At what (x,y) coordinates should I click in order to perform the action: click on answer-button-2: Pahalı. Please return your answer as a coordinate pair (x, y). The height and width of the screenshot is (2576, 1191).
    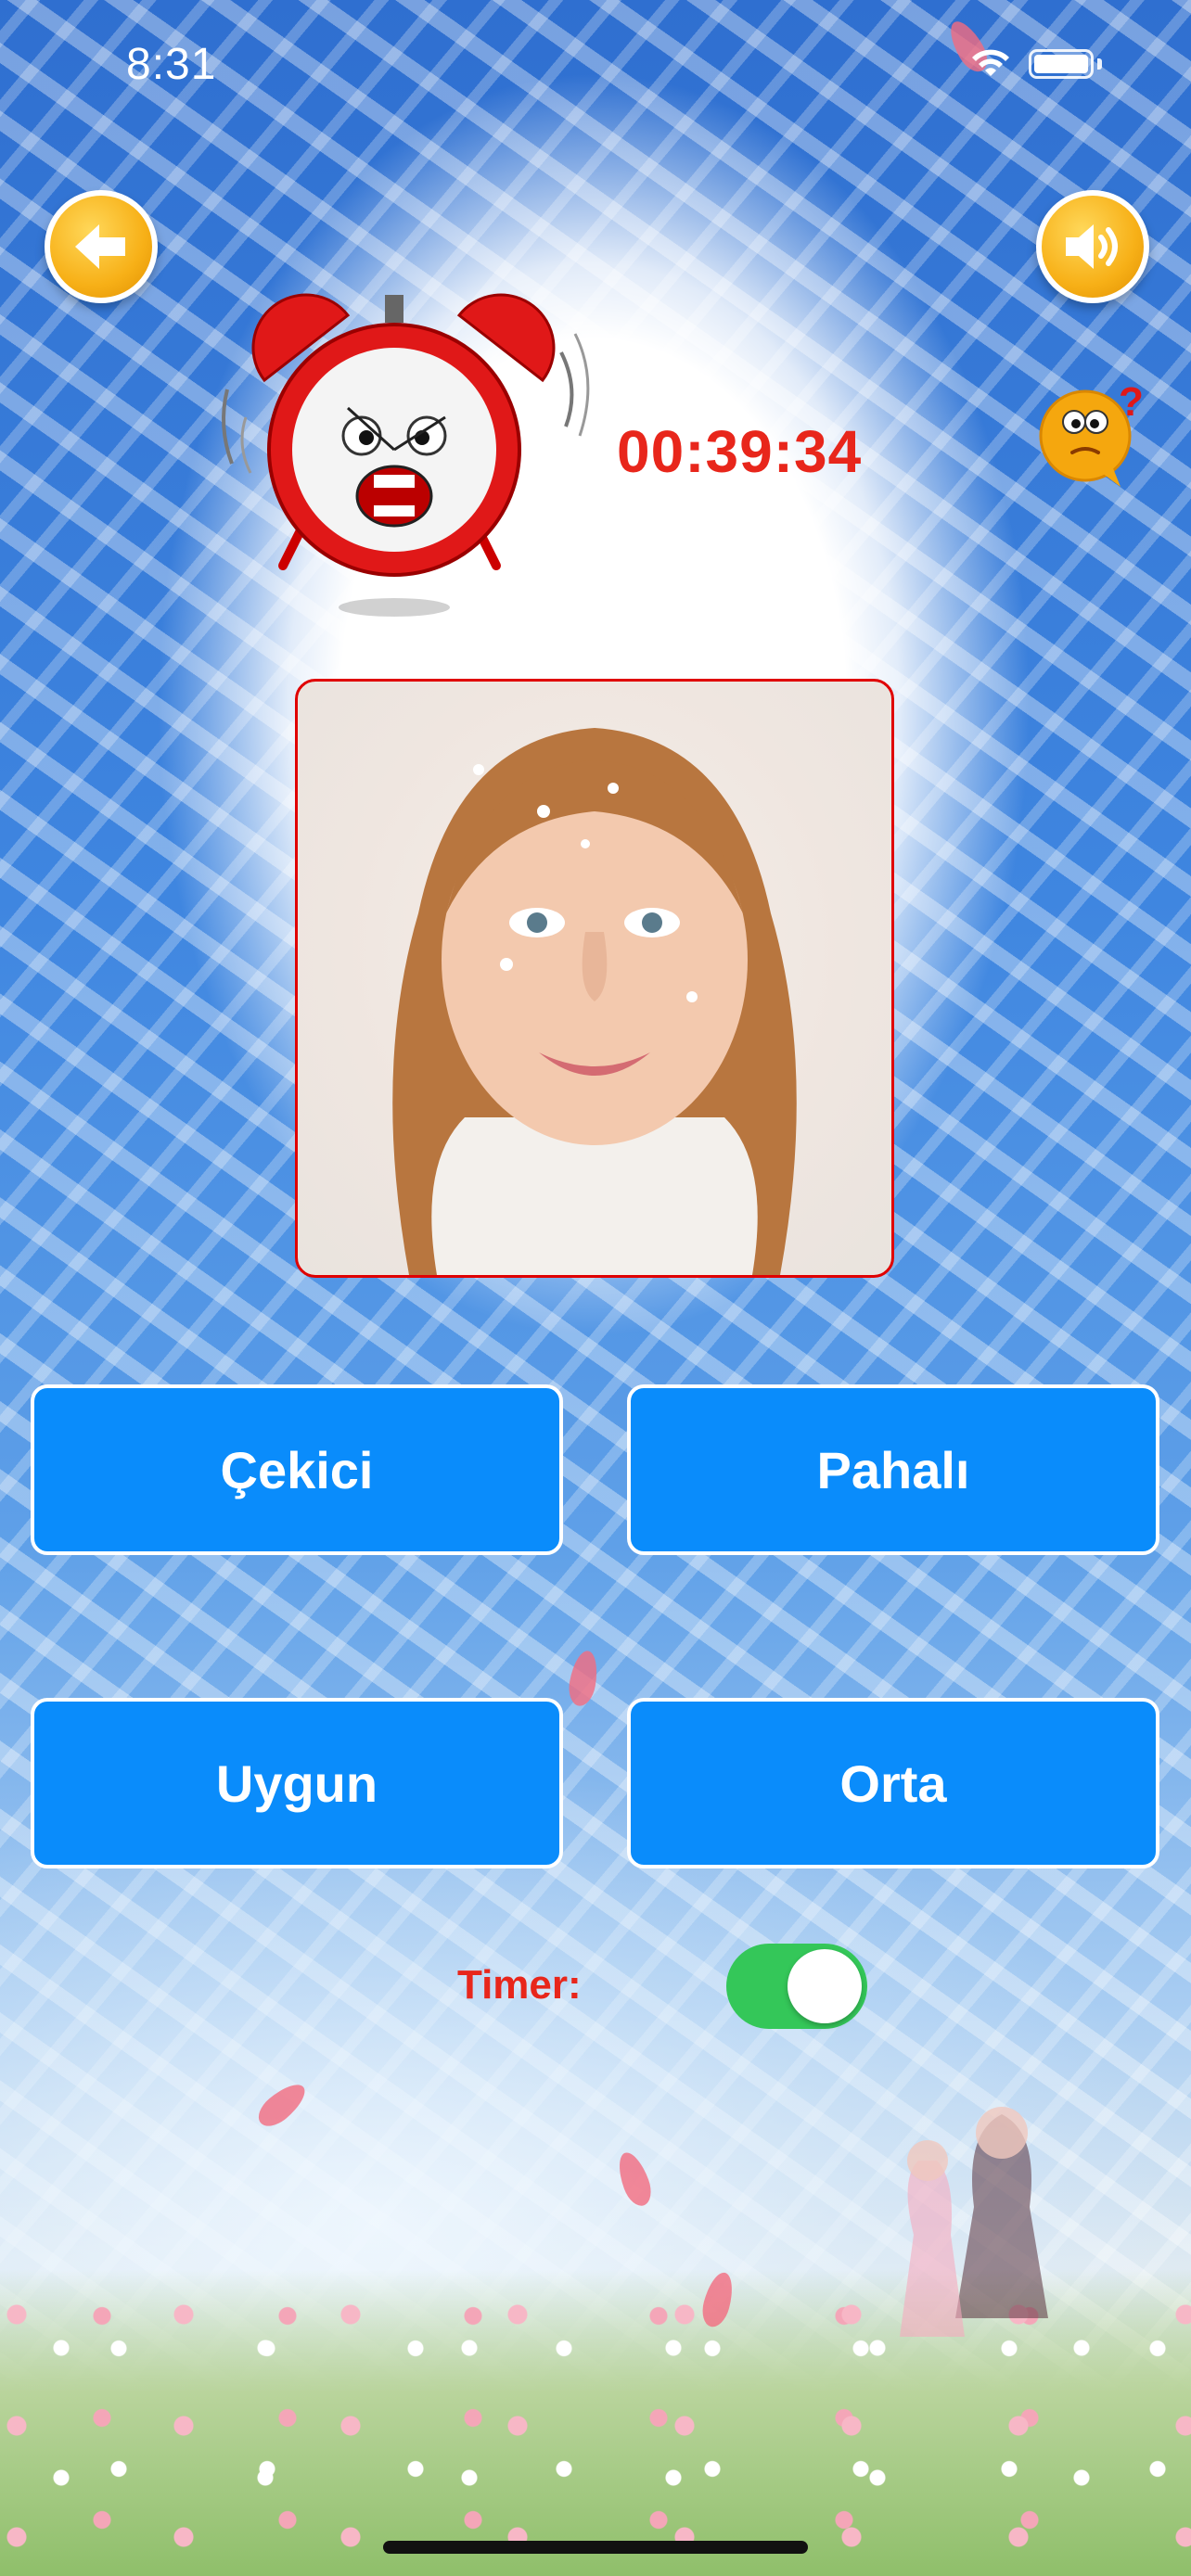
    Looking at the image, I should click on (893, 1470).